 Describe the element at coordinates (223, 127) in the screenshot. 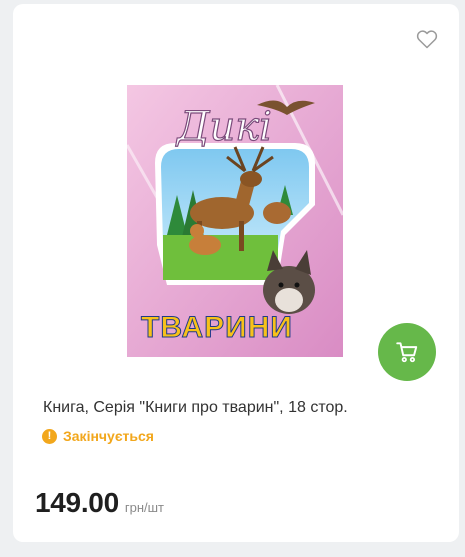

I see `cover-title-top: Дикі` at that location.